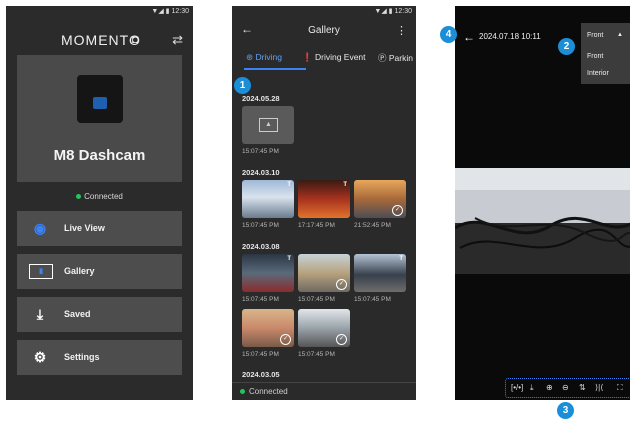 This screenshot has height=422, width=630. Describe the element at coordinates (268, 57) in the screenshot. I see `tab-driving-label: Driving` at that location.